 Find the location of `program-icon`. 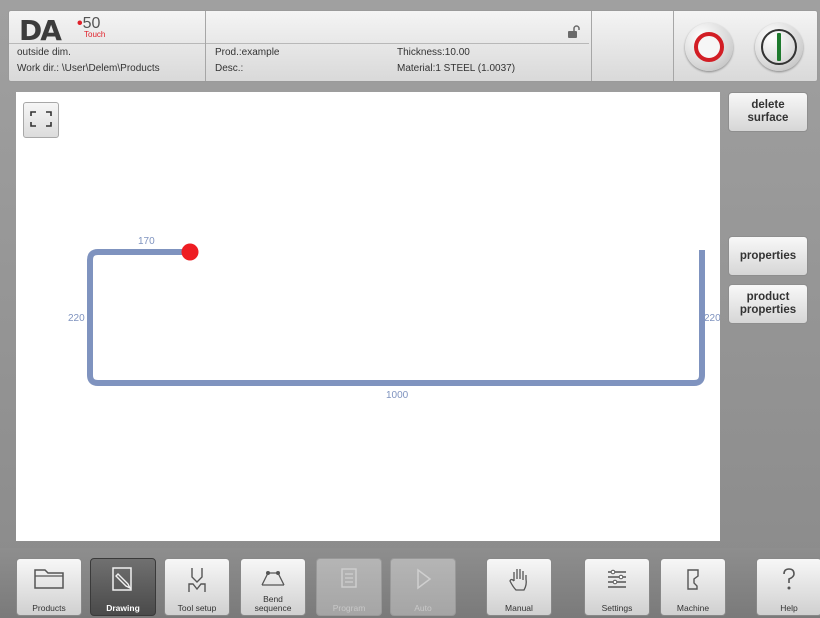

program-icon is located at coordinates (349, 578).